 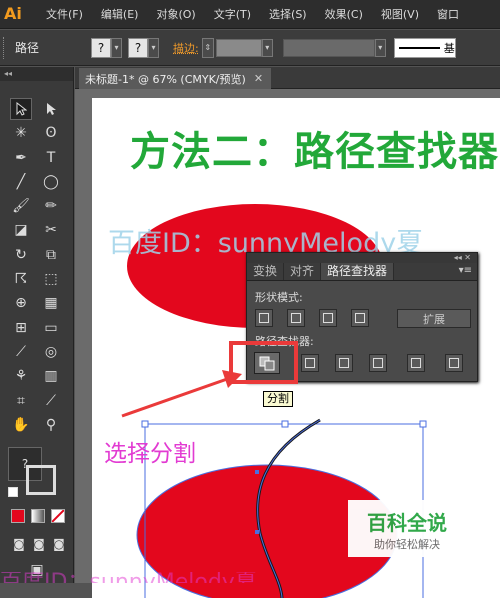 I want to click on stroke-dropdown: ▾, so click(x=154, y=47).